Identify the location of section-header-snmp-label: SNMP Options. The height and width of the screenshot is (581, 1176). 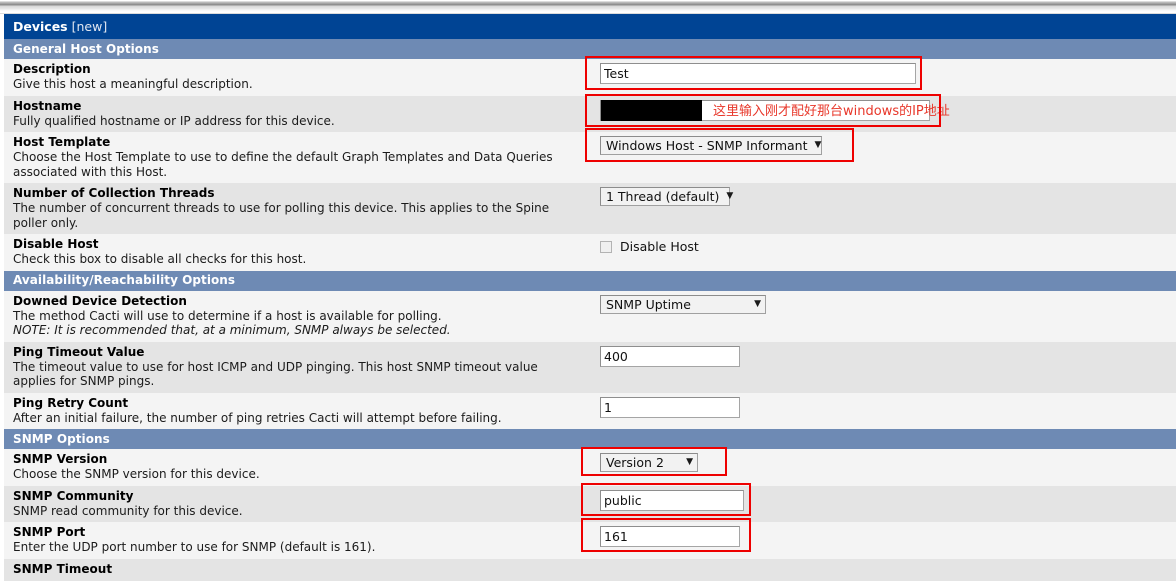
(590, 439).